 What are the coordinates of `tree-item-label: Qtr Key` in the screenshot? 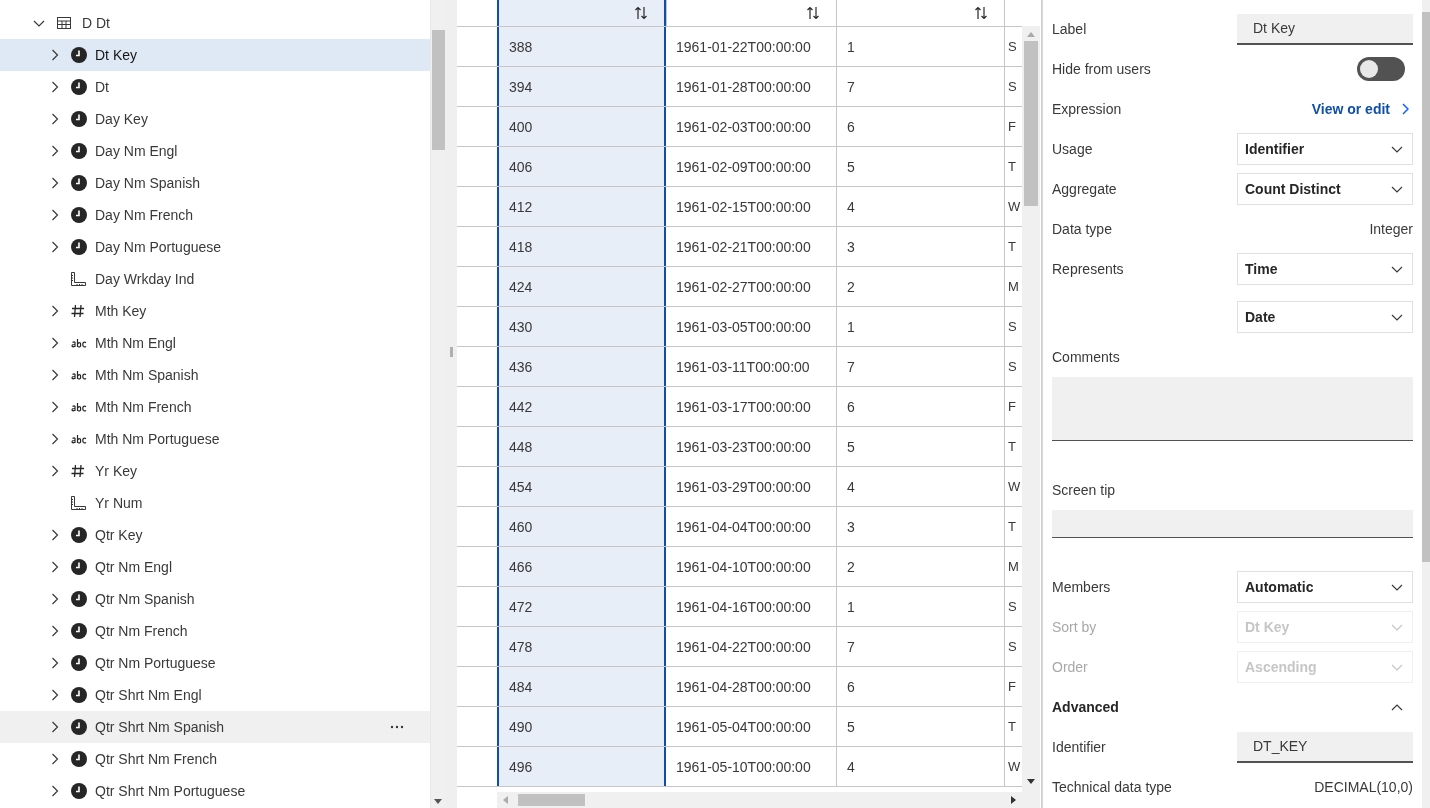 It's located at (119, 535).